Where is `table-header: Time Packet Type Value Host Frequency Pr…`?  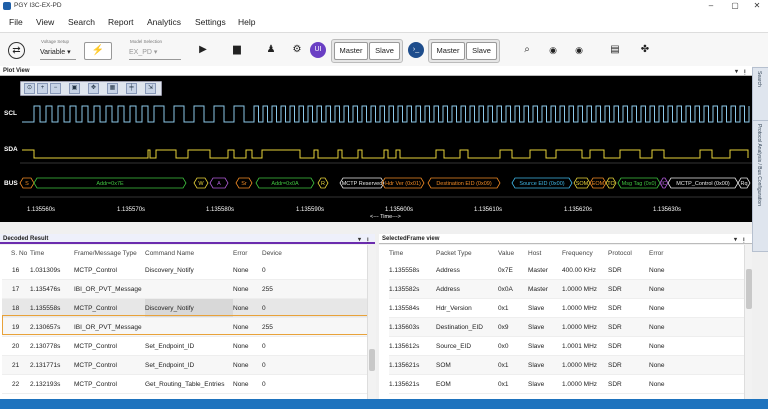 table-header: Time Packet Type Value Host Frequency Pr… is located at coordinates (570, 253).